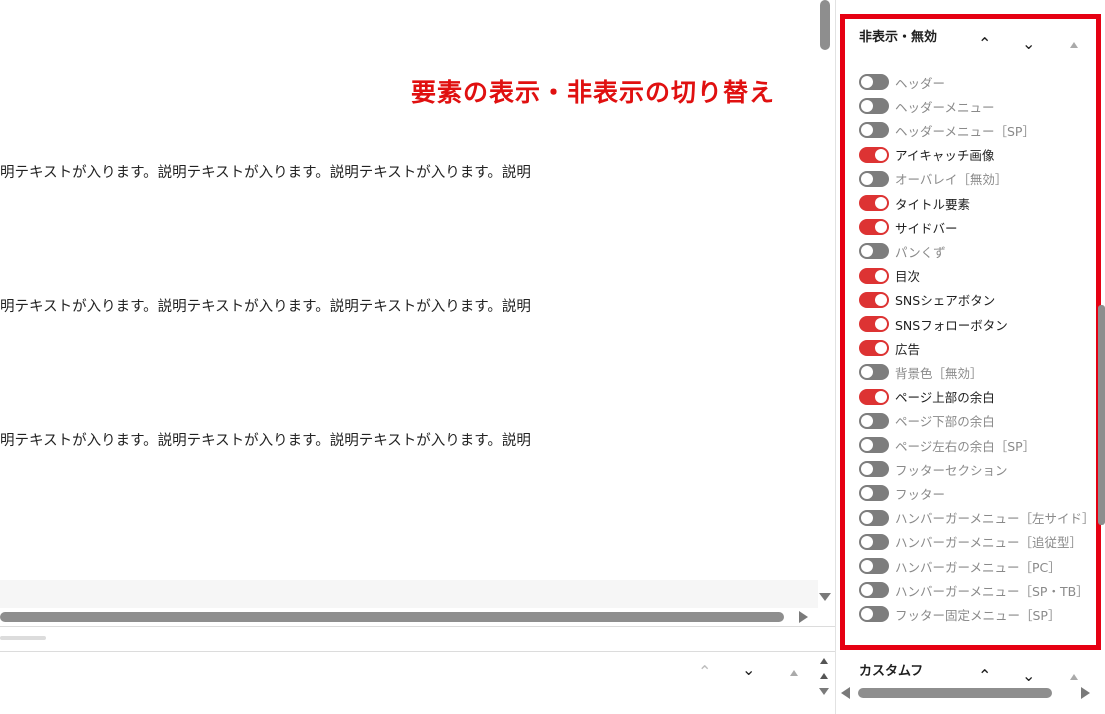 This screenshot has height=714, width=1105. Describe the element at coordinates (904, 38) in the screenshot. I see `panel-title: 非表示・無効` at that location.